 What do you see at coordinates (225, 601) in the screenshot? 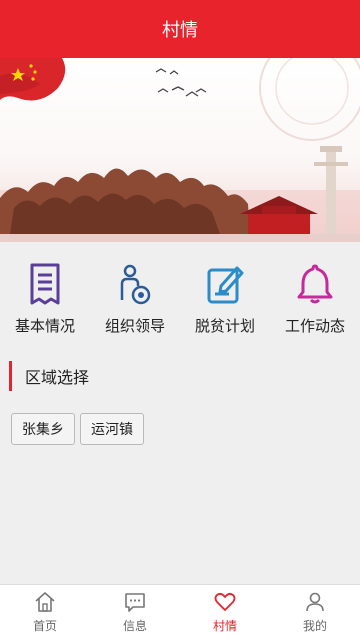
I see `heart-icon` at bounding box center [225, 601].